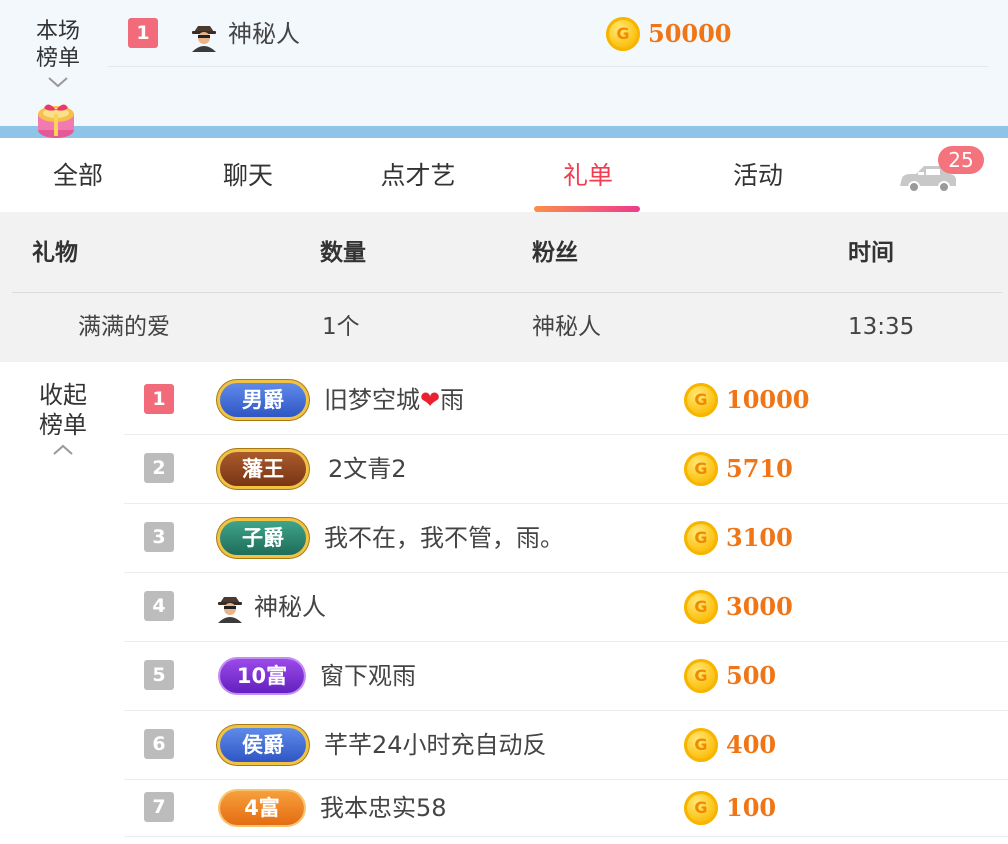 This screenshot has width=1008, height=844. What do you see at coordinates (78, 175) in the screenshot?
I see `tab-all: 全部` at bounding box center [78, 175].